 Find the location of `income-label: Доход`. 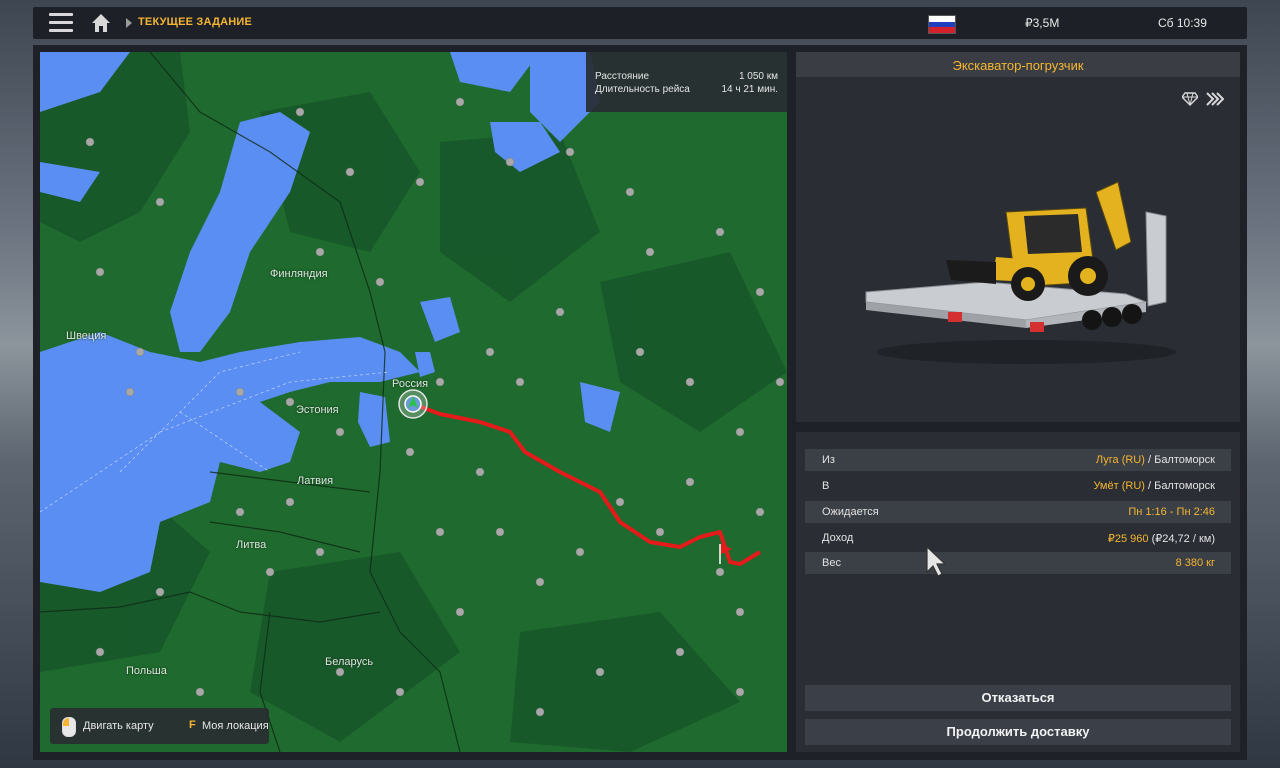

income-label: Доход is located at coordinates (838, 538).